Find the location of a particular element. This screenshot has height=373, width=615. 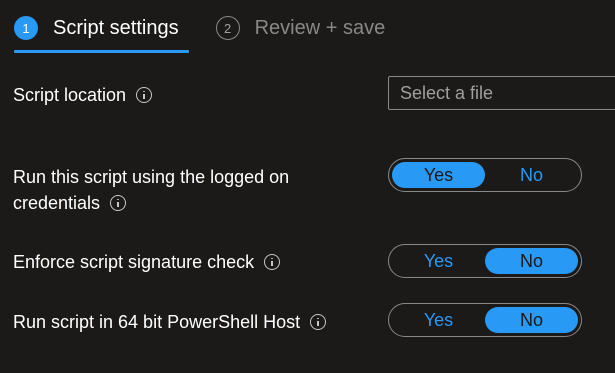

powershell-64bit-label-row: Run script in 64 bit PowerShell Host is located at coordinates (170, 322).